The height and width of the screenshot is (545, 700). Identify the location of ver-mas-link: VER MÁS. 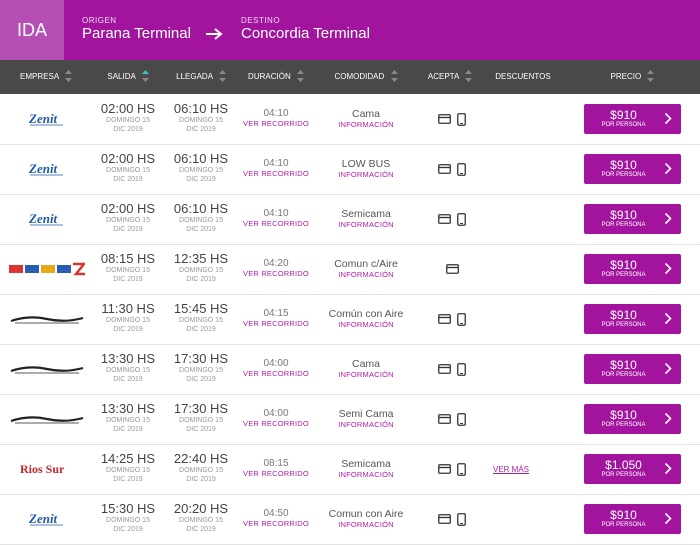
(511, 469).